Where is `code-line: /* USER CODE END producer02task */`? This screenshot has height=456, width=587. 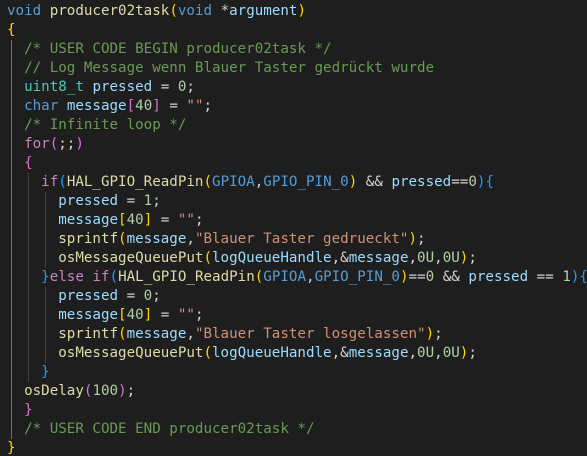 code-line: /* USER CODE END producer02task */ is located at coordinates (161, 429).